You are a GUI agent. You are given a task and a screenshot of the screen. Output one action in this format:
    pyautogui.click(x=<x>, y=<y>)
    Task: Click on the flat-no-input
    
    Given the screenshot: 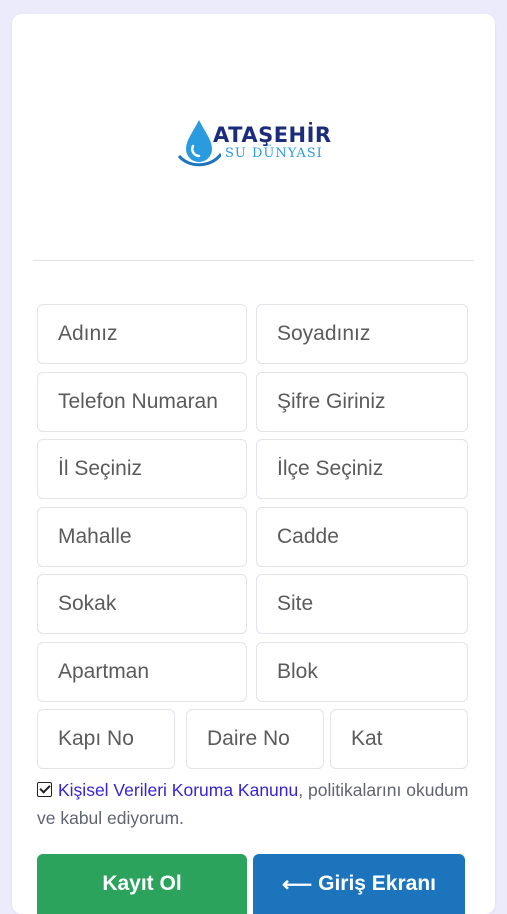 What is the action you would take?
    pyautogui.click(x=255, y=739)
    